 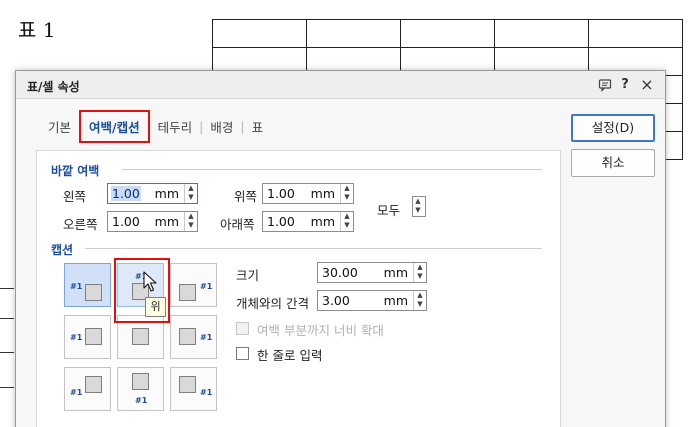 What do you see at coordinates (152, 221) in the screenshot?
I see `margin-right-input: 1.00 mm ▲ ▼` at bounding box center [152, 221].